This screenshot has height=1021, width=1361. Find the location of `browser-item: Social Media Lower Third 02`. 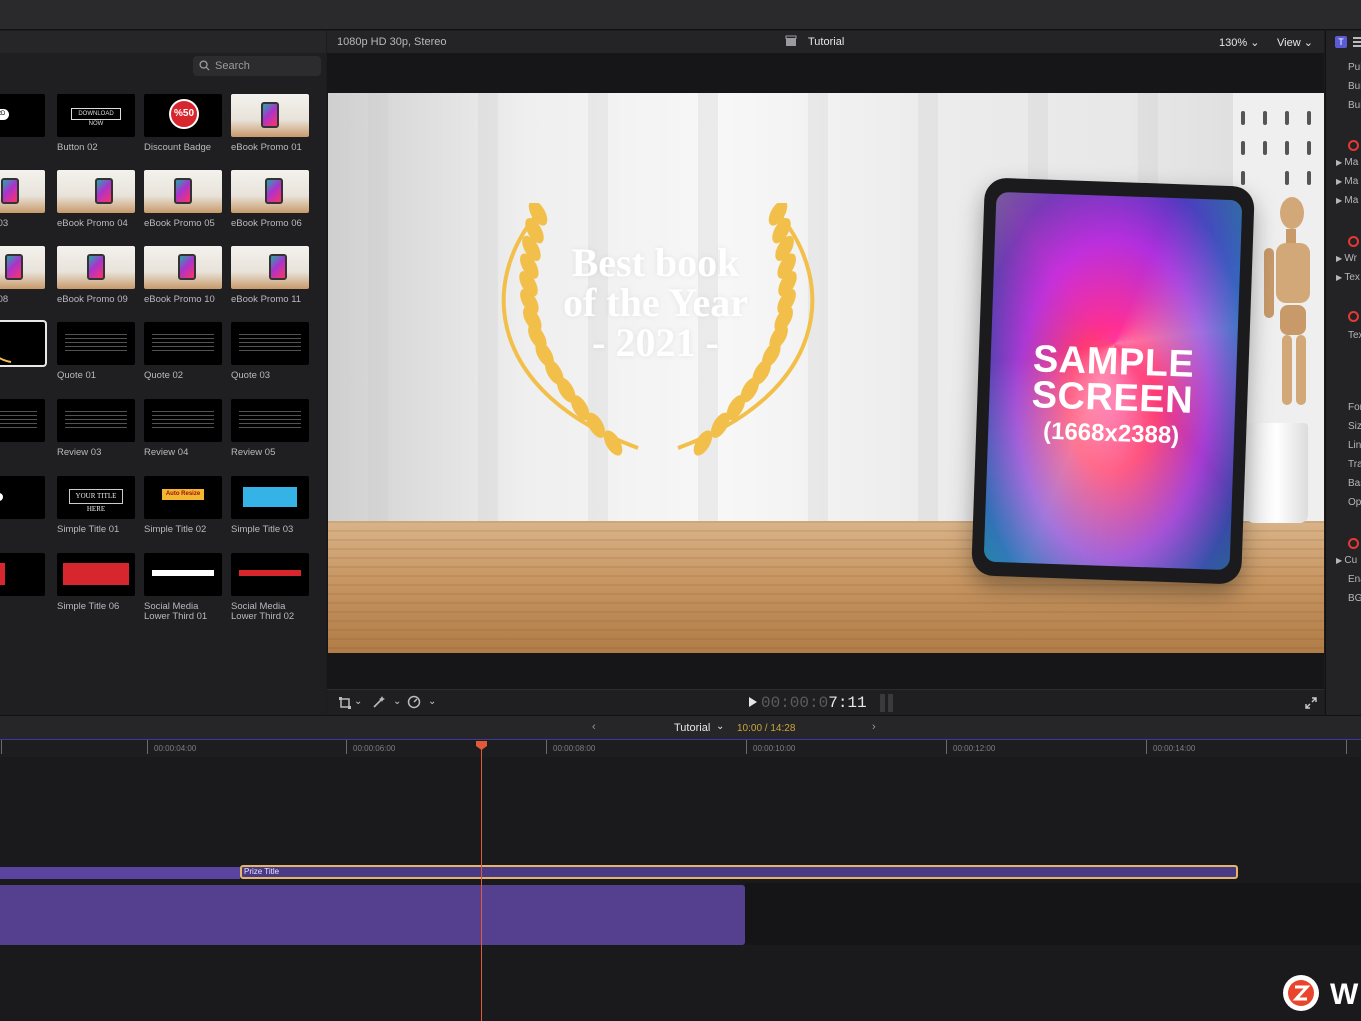

browser-item: Social Media Lower Third 02 is located at coordinates (271, 587).